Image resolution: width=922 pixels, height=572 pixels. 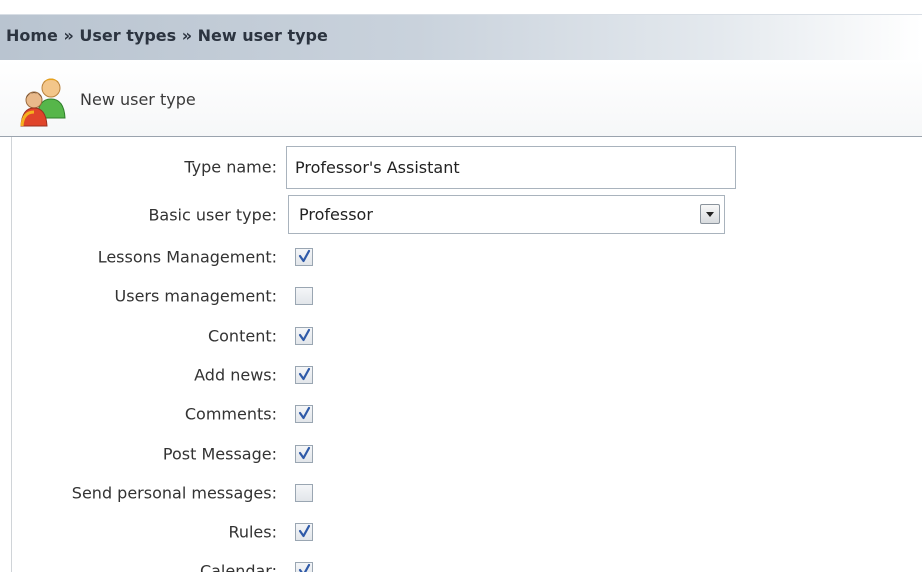 What do you see at coordinates (195, 296) in the screenshot?
I see `permission-label: Users management:` at bounding box center [195, 296].